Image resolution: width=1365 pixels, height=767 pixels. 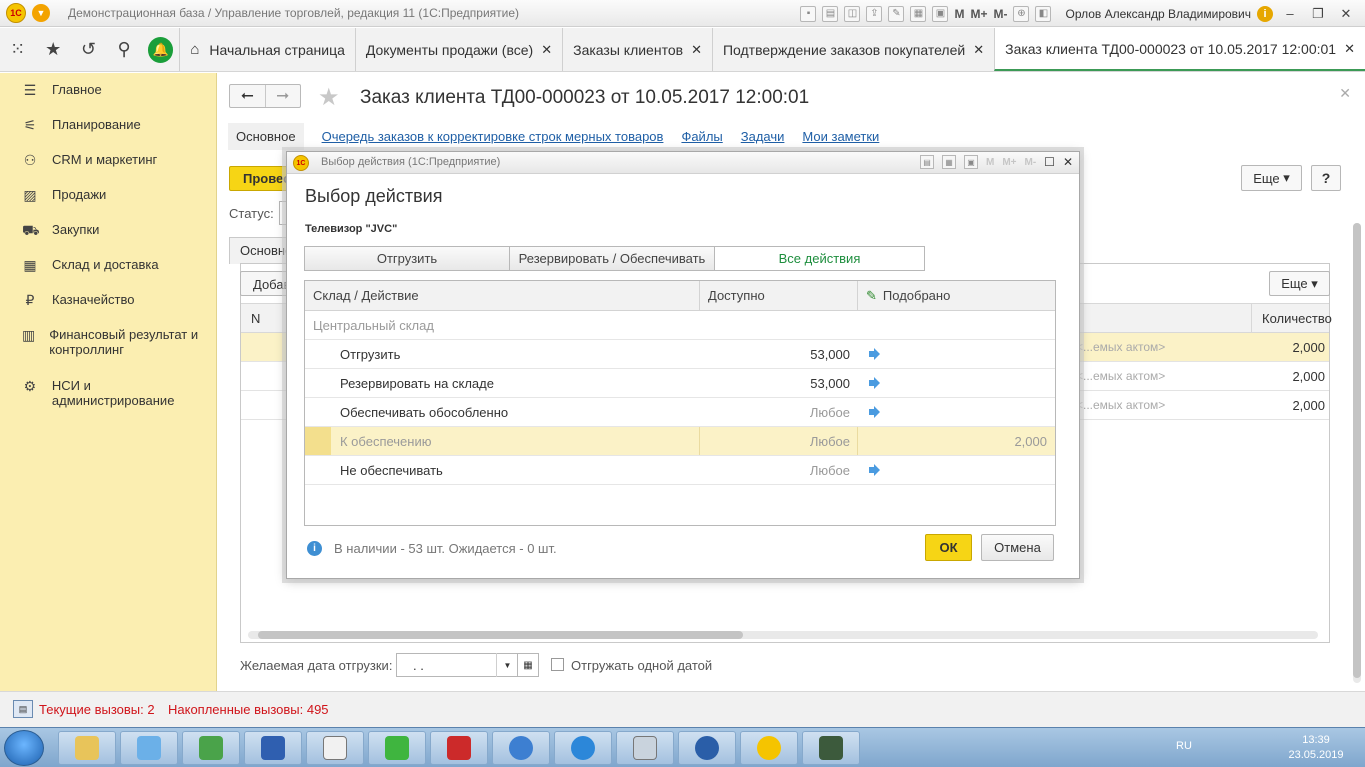 What do you see at coordinates (266, 136) in the screenshot?
I see `nav-main: Основное` at bounding box center [266, 136].